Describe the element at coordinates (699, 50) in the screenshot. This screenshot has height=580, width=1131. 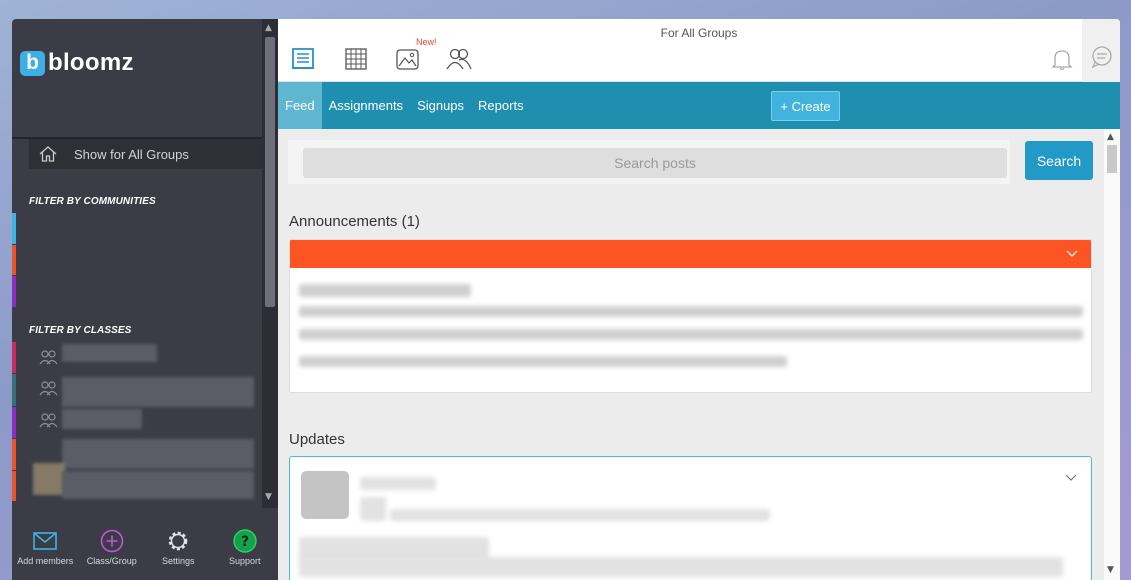
I see `top-bar: For All Groups New!` at that location.